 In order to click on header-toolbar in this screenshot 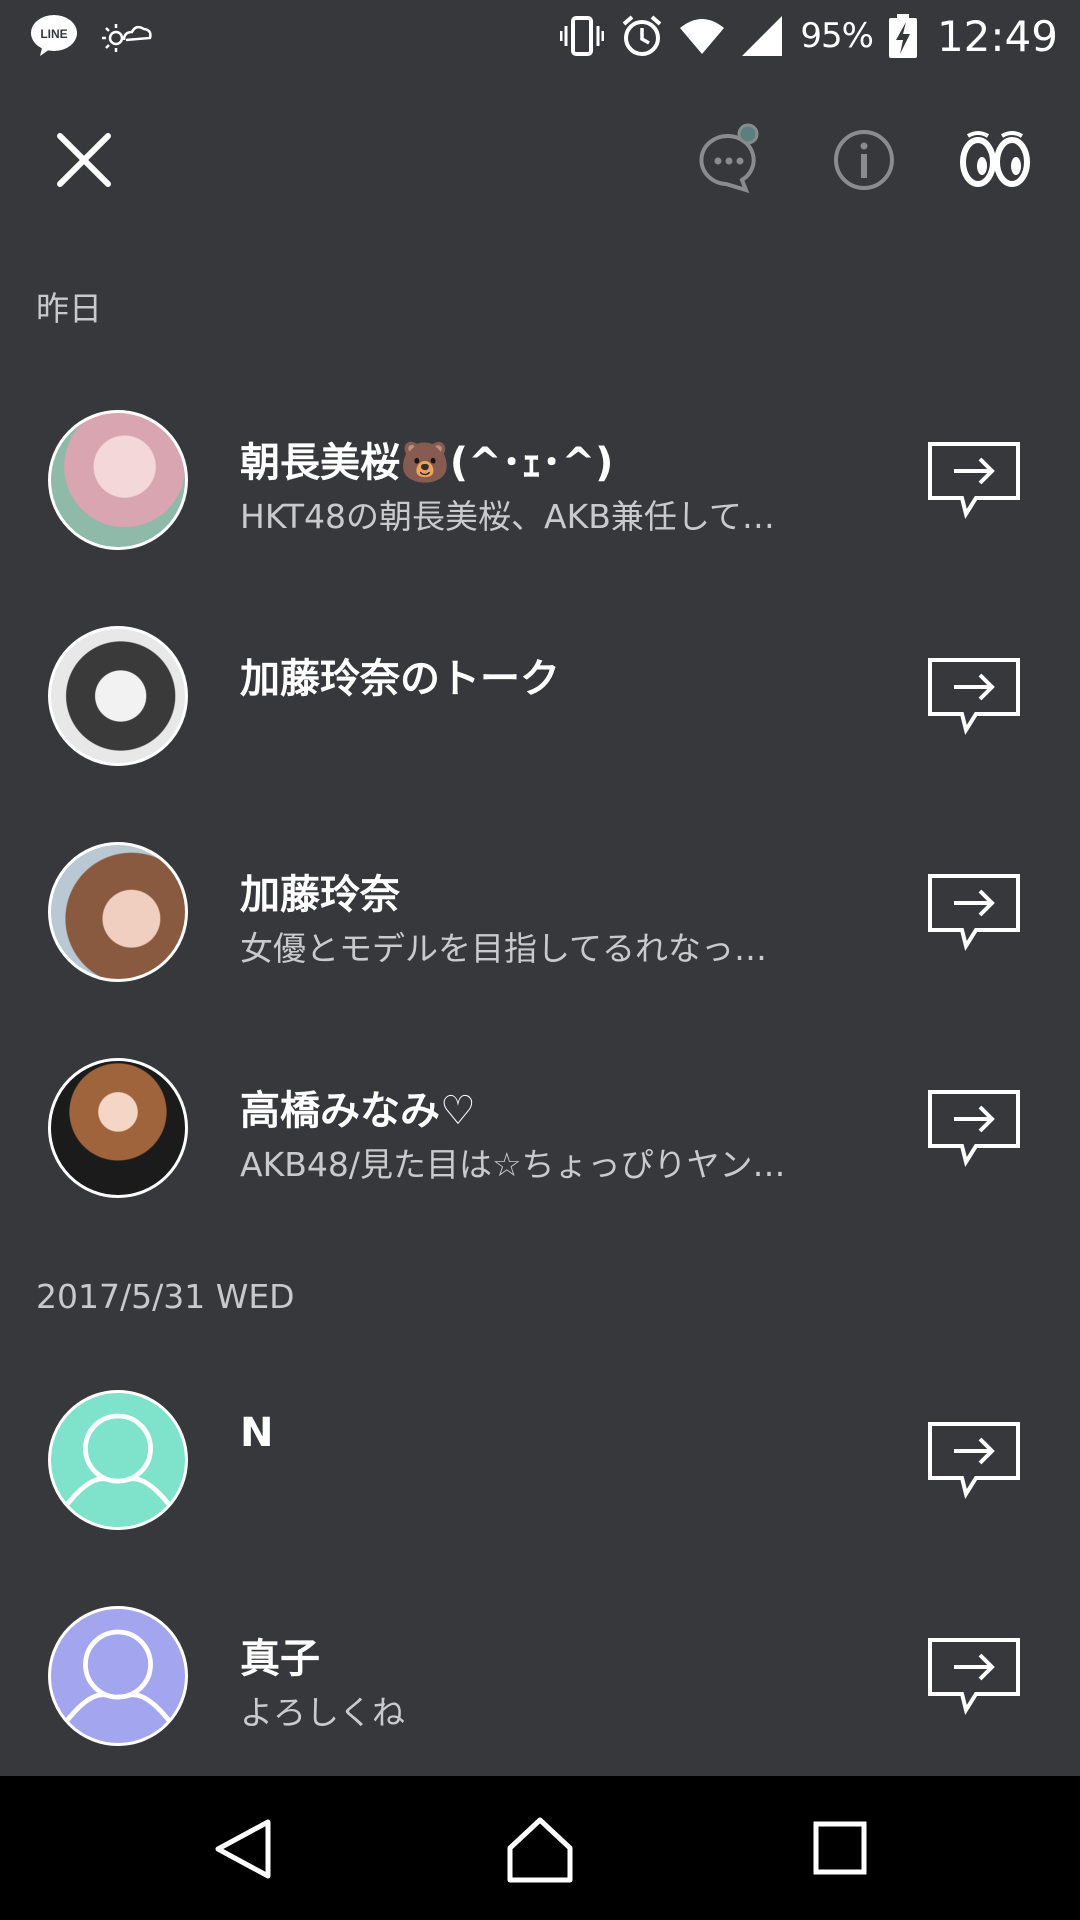, I will do `click(540, 157)`.